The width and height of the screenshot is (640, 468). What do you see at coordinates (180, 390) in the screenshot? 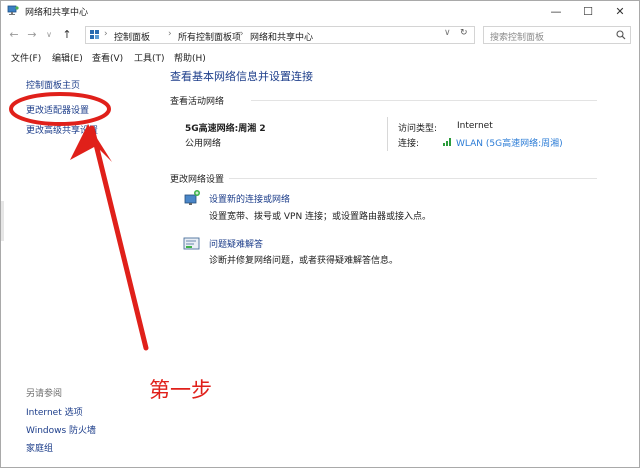
I see `annotation-step-label: 第一步` at bounding box center [180, 390].